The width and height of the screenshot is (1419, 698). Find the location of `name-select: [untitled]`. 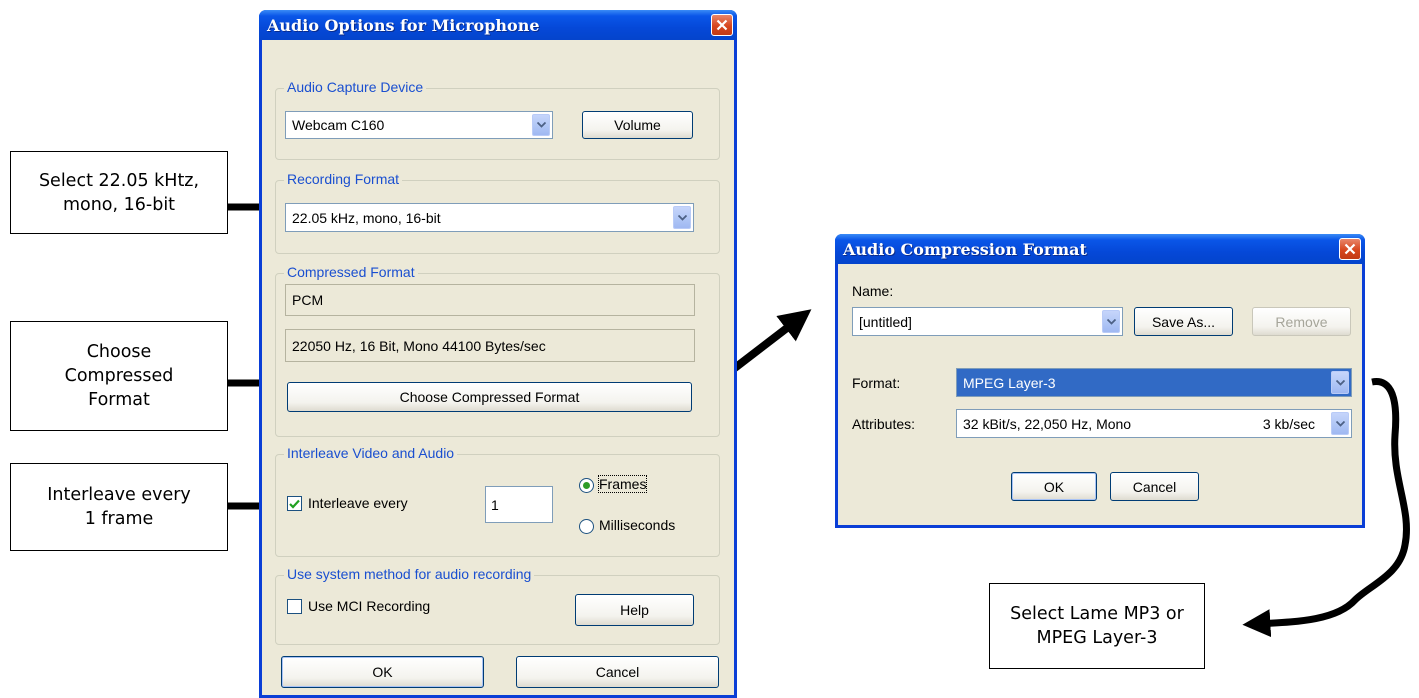

name-select: [untitled] is located at coordinates (987, 321).